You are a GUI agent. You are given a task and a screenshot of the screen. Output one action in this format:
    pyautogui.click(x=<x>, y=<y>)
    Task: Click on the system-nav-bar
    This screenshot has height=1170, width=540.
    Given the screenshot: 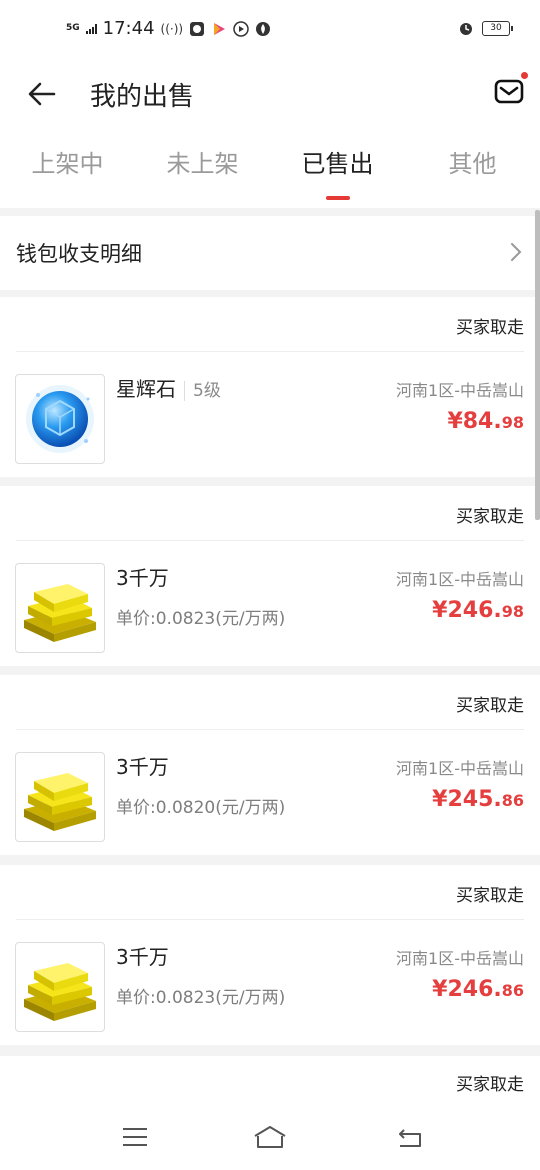 What is the action you would take?
    pyautogui.click(x=270, y=1138)
    